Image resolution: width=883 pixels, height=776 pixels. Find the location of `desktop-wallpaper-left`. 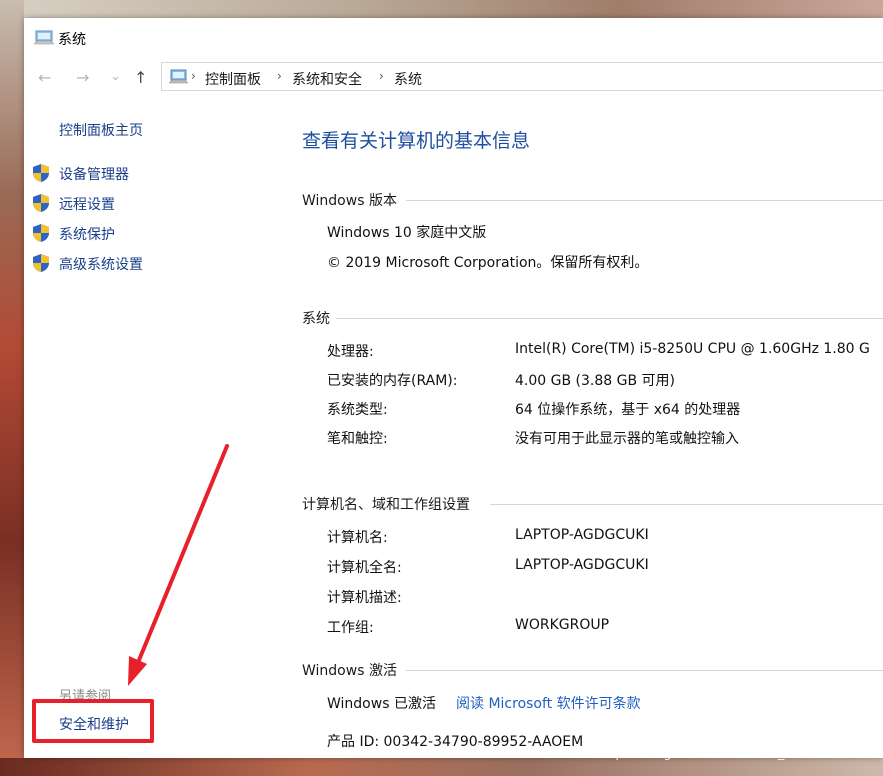

desktop-wallpaper-left is located at coordinates (12, 388).